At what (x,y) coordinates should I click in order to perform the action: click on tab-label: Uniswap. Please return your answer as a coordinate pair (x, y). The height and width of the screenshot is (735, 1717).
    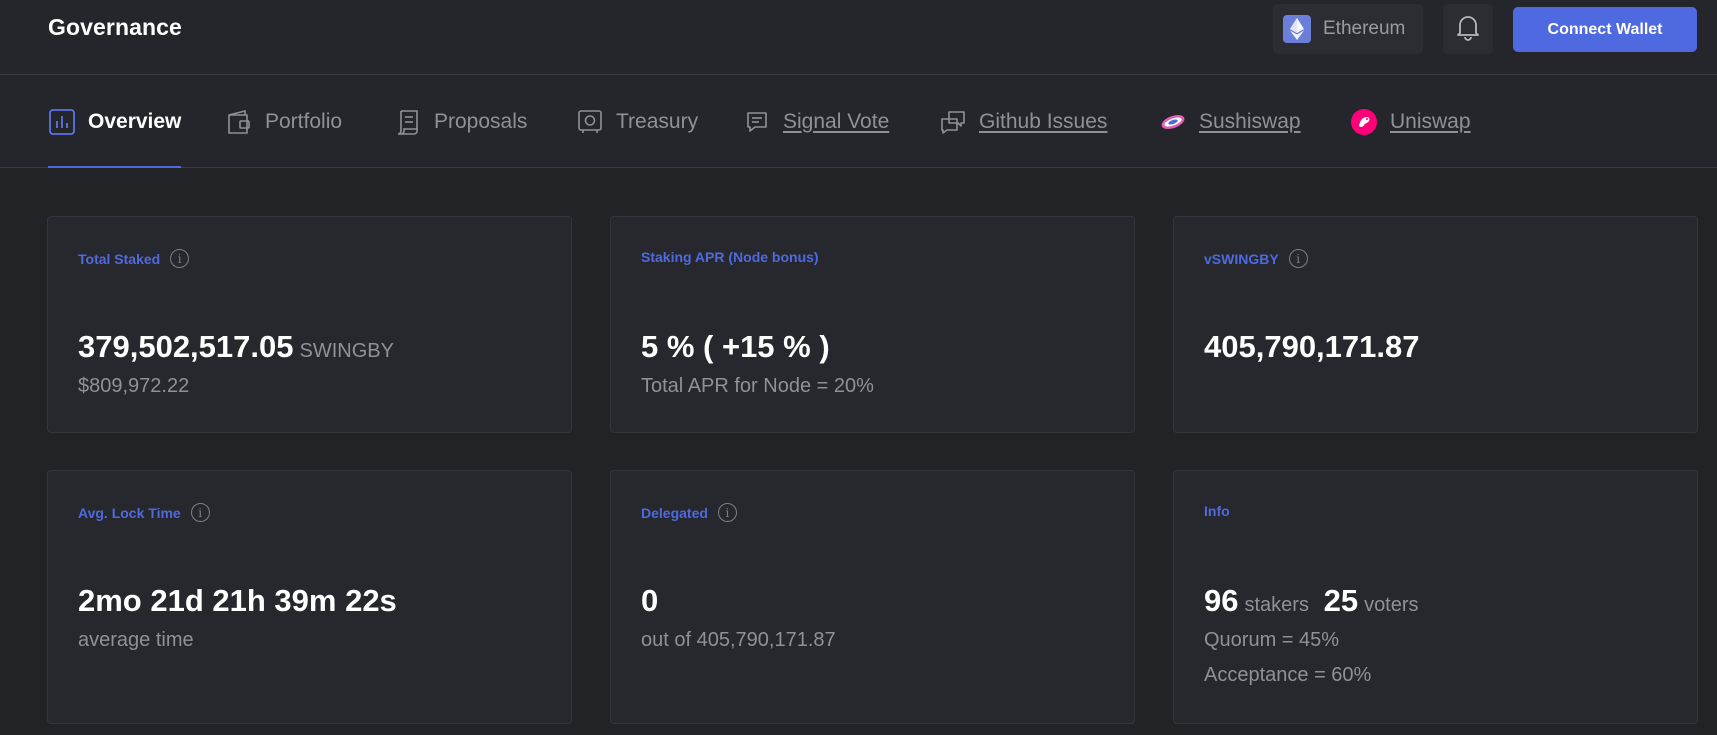
    Looking at the image, I should click on (1430, 121).